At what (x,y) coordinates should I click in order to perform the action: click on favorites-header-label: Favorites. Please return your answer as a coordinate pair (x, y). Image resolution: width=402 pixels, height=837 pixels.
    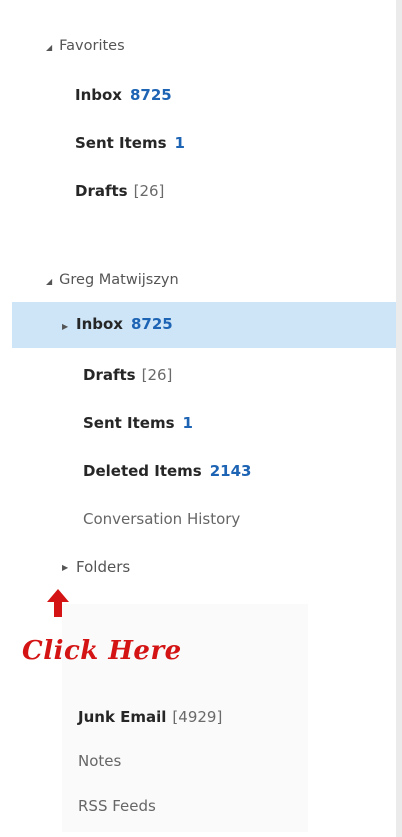
    Looking at the image, I should click on (92, 46).